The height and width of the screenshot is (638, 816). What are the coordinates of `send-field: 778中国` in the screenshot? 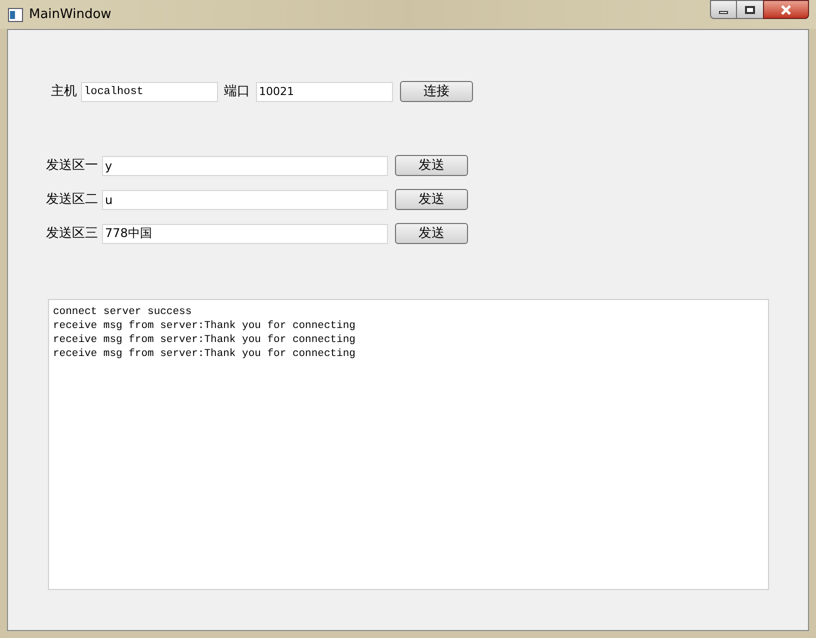 It's located at (245, 234).